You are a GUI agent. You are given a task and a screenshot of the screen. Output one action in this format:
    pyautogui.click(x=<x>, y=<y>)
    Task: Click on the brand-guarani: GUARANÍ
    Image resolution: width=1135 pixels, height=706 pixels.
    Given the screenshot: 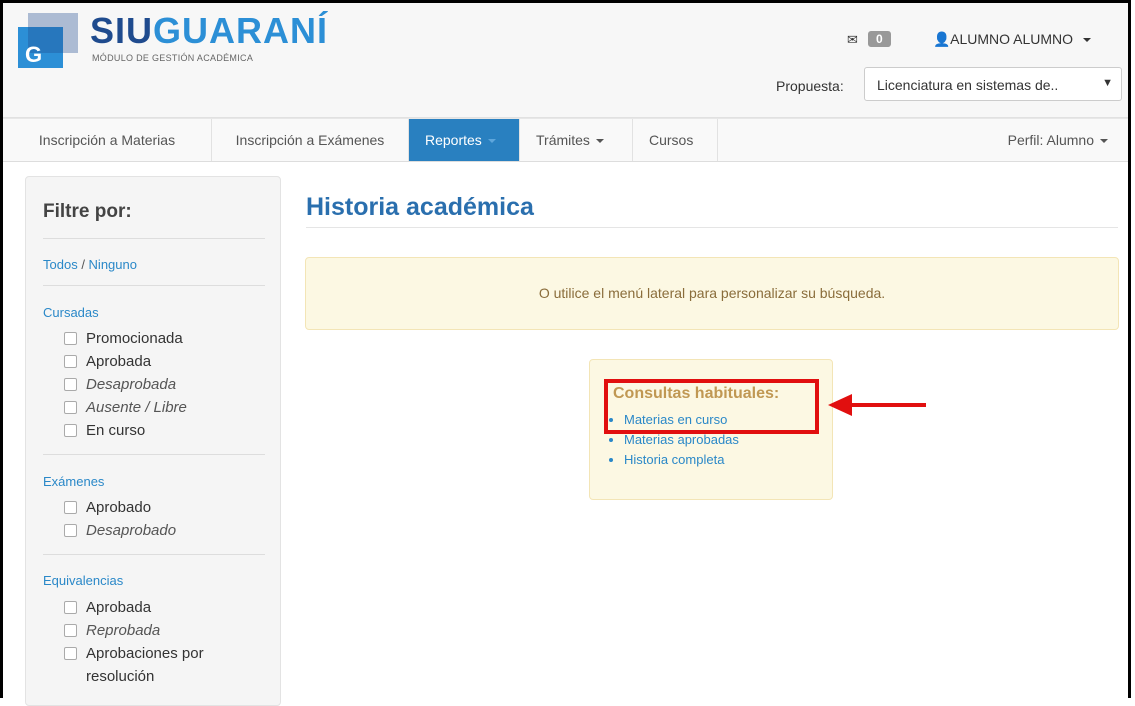 What is the action you would take?
    pyautogui.click(x=241, y=30)
    